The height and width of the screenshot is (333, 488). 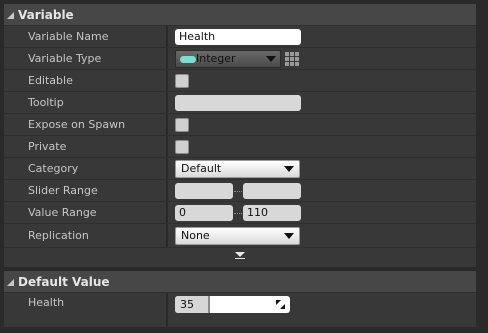 I want to click on variable-name-label: Variable Name, so click(x=68, y=36).